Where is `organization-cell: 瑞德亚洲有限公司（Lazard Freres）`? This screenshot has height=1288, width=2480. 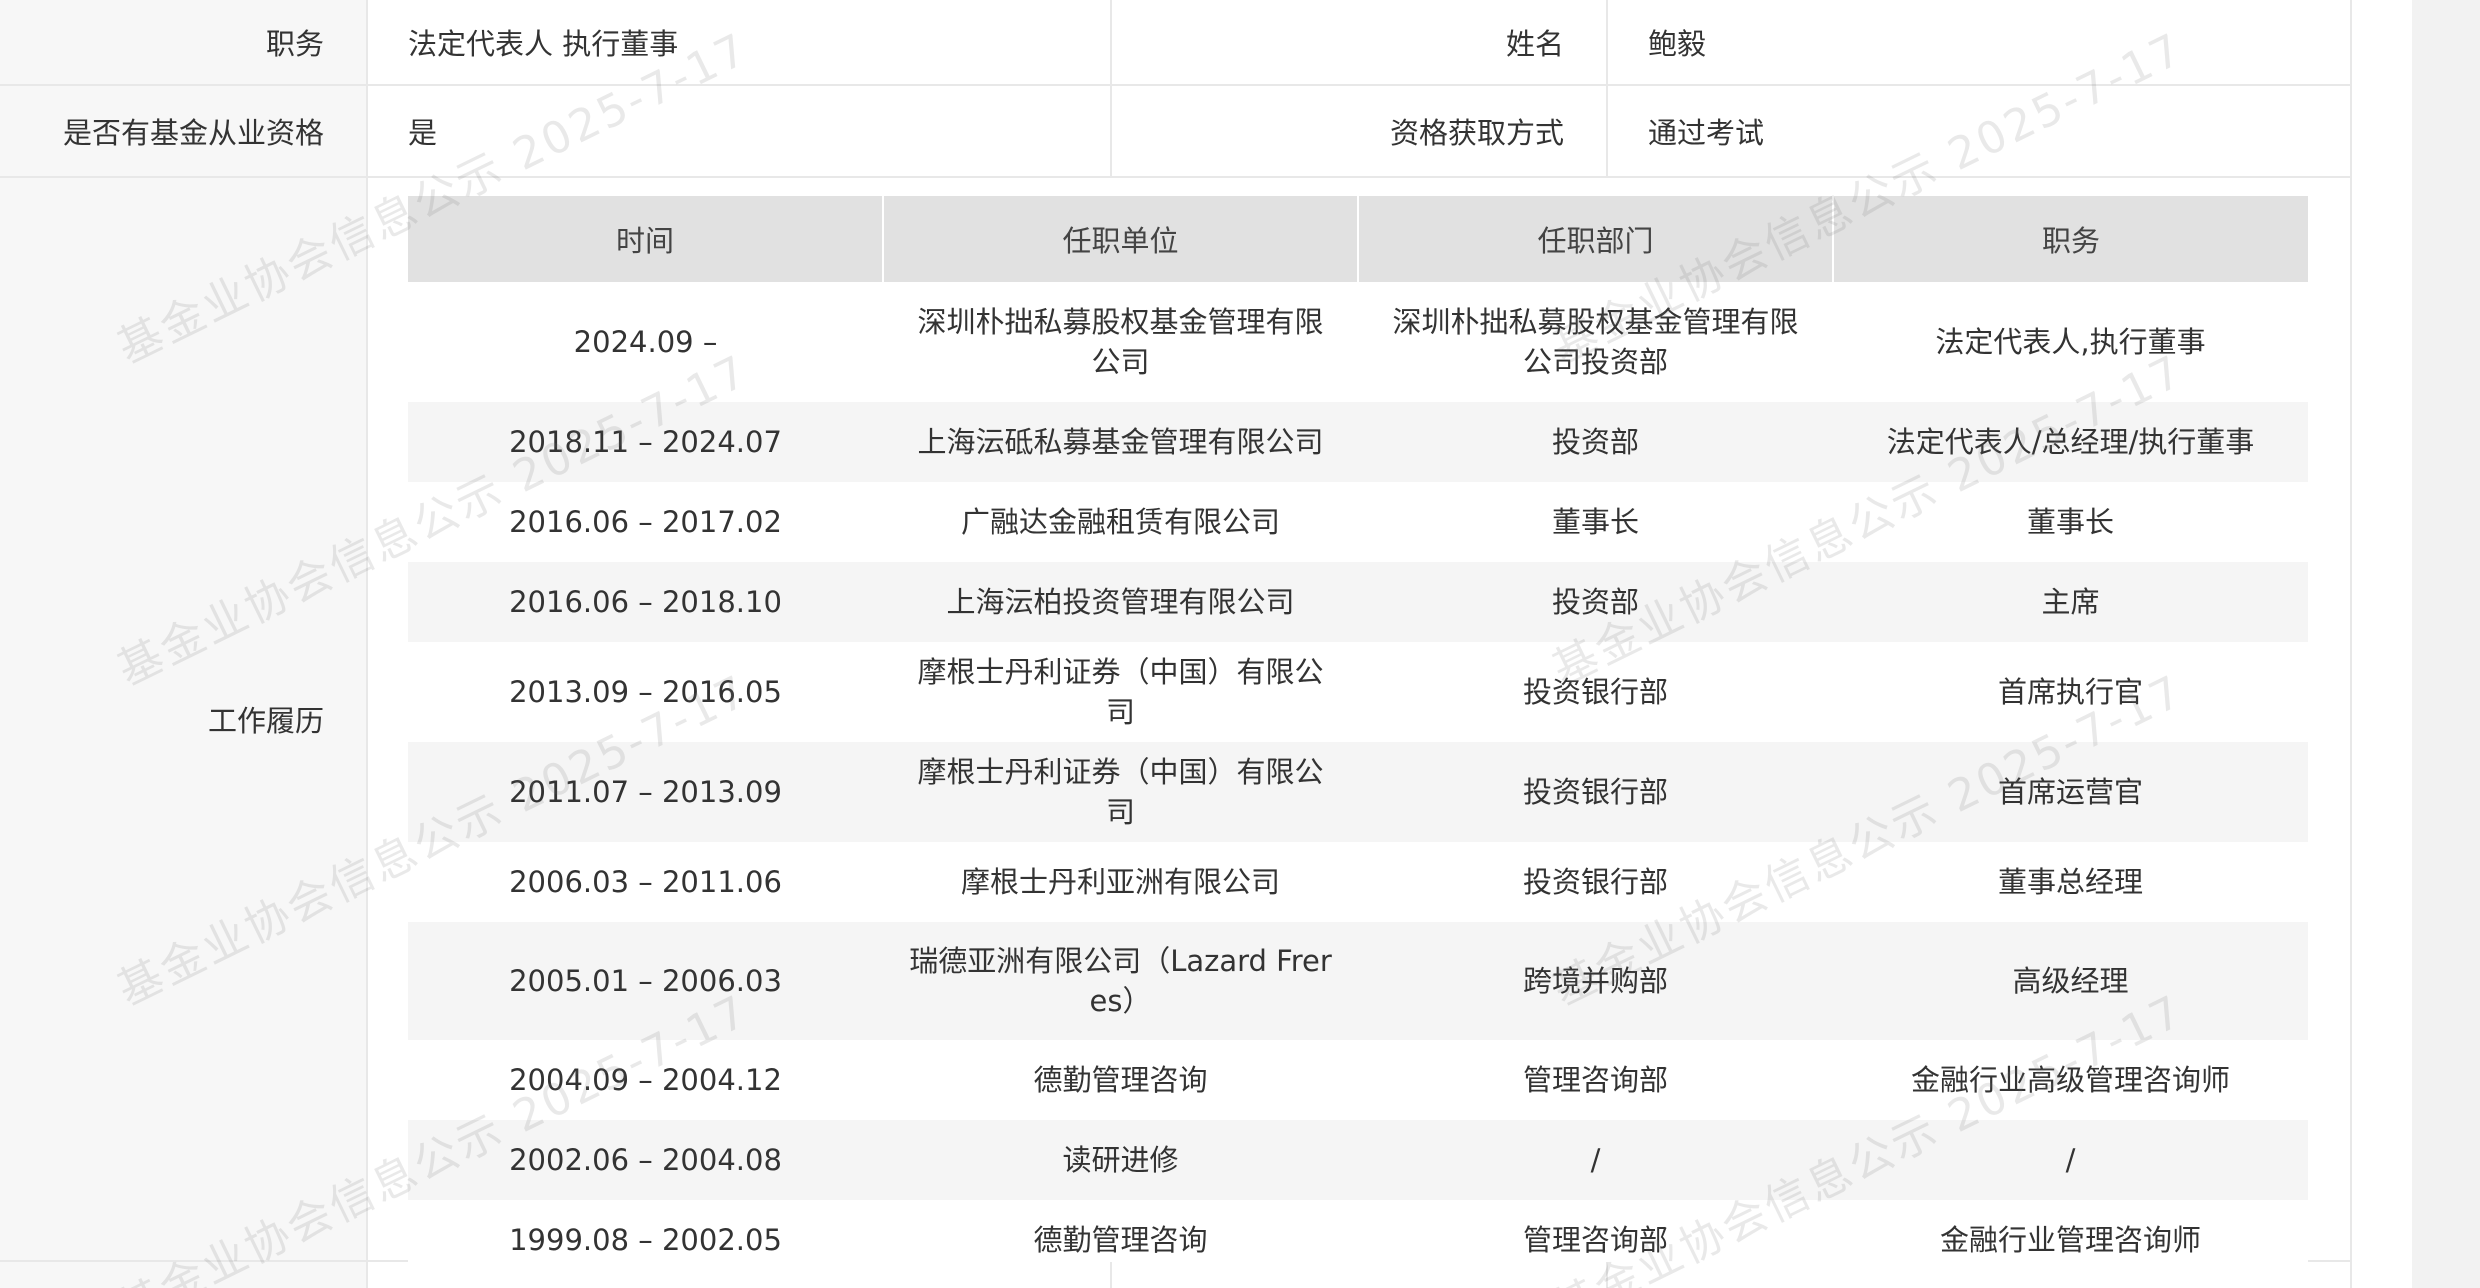 organization-cell: 瑞德亚洲有限公司（Lazard Freres） is located at coordinates (1120, 981).